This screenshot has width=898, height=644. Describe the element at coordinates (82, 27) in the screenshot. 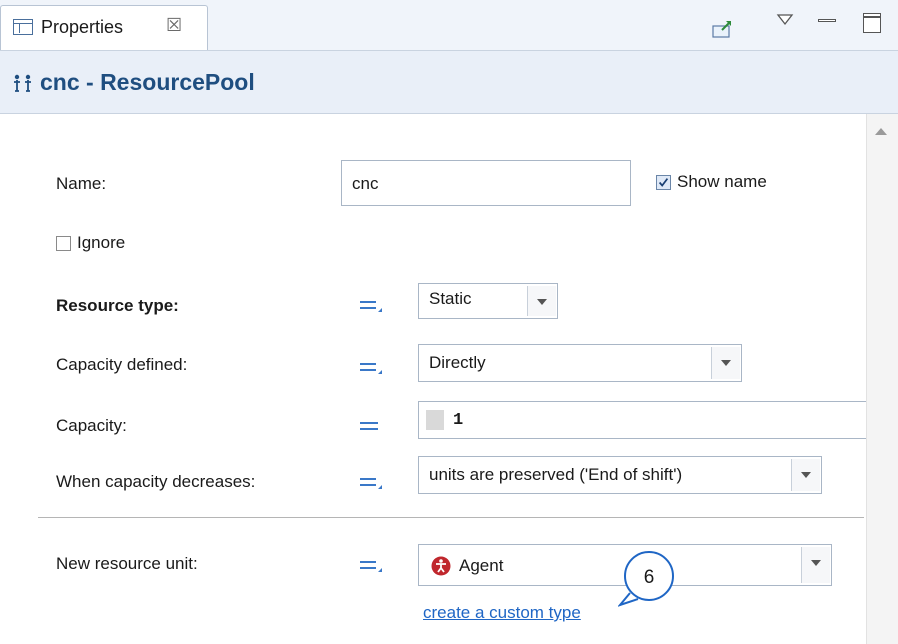

I see `properties-tab-label: Properties` at that location.